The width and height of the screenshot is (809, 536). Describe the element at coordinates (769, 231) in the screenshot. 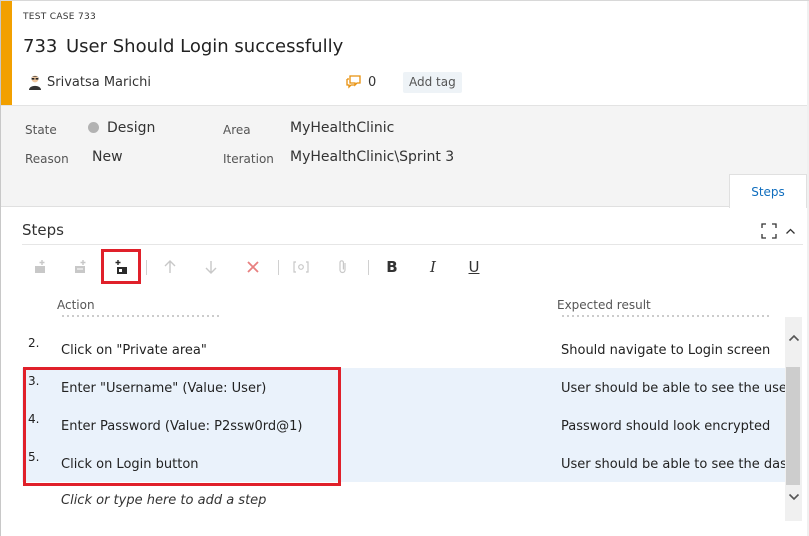

I see `maximize-icon` at that location.